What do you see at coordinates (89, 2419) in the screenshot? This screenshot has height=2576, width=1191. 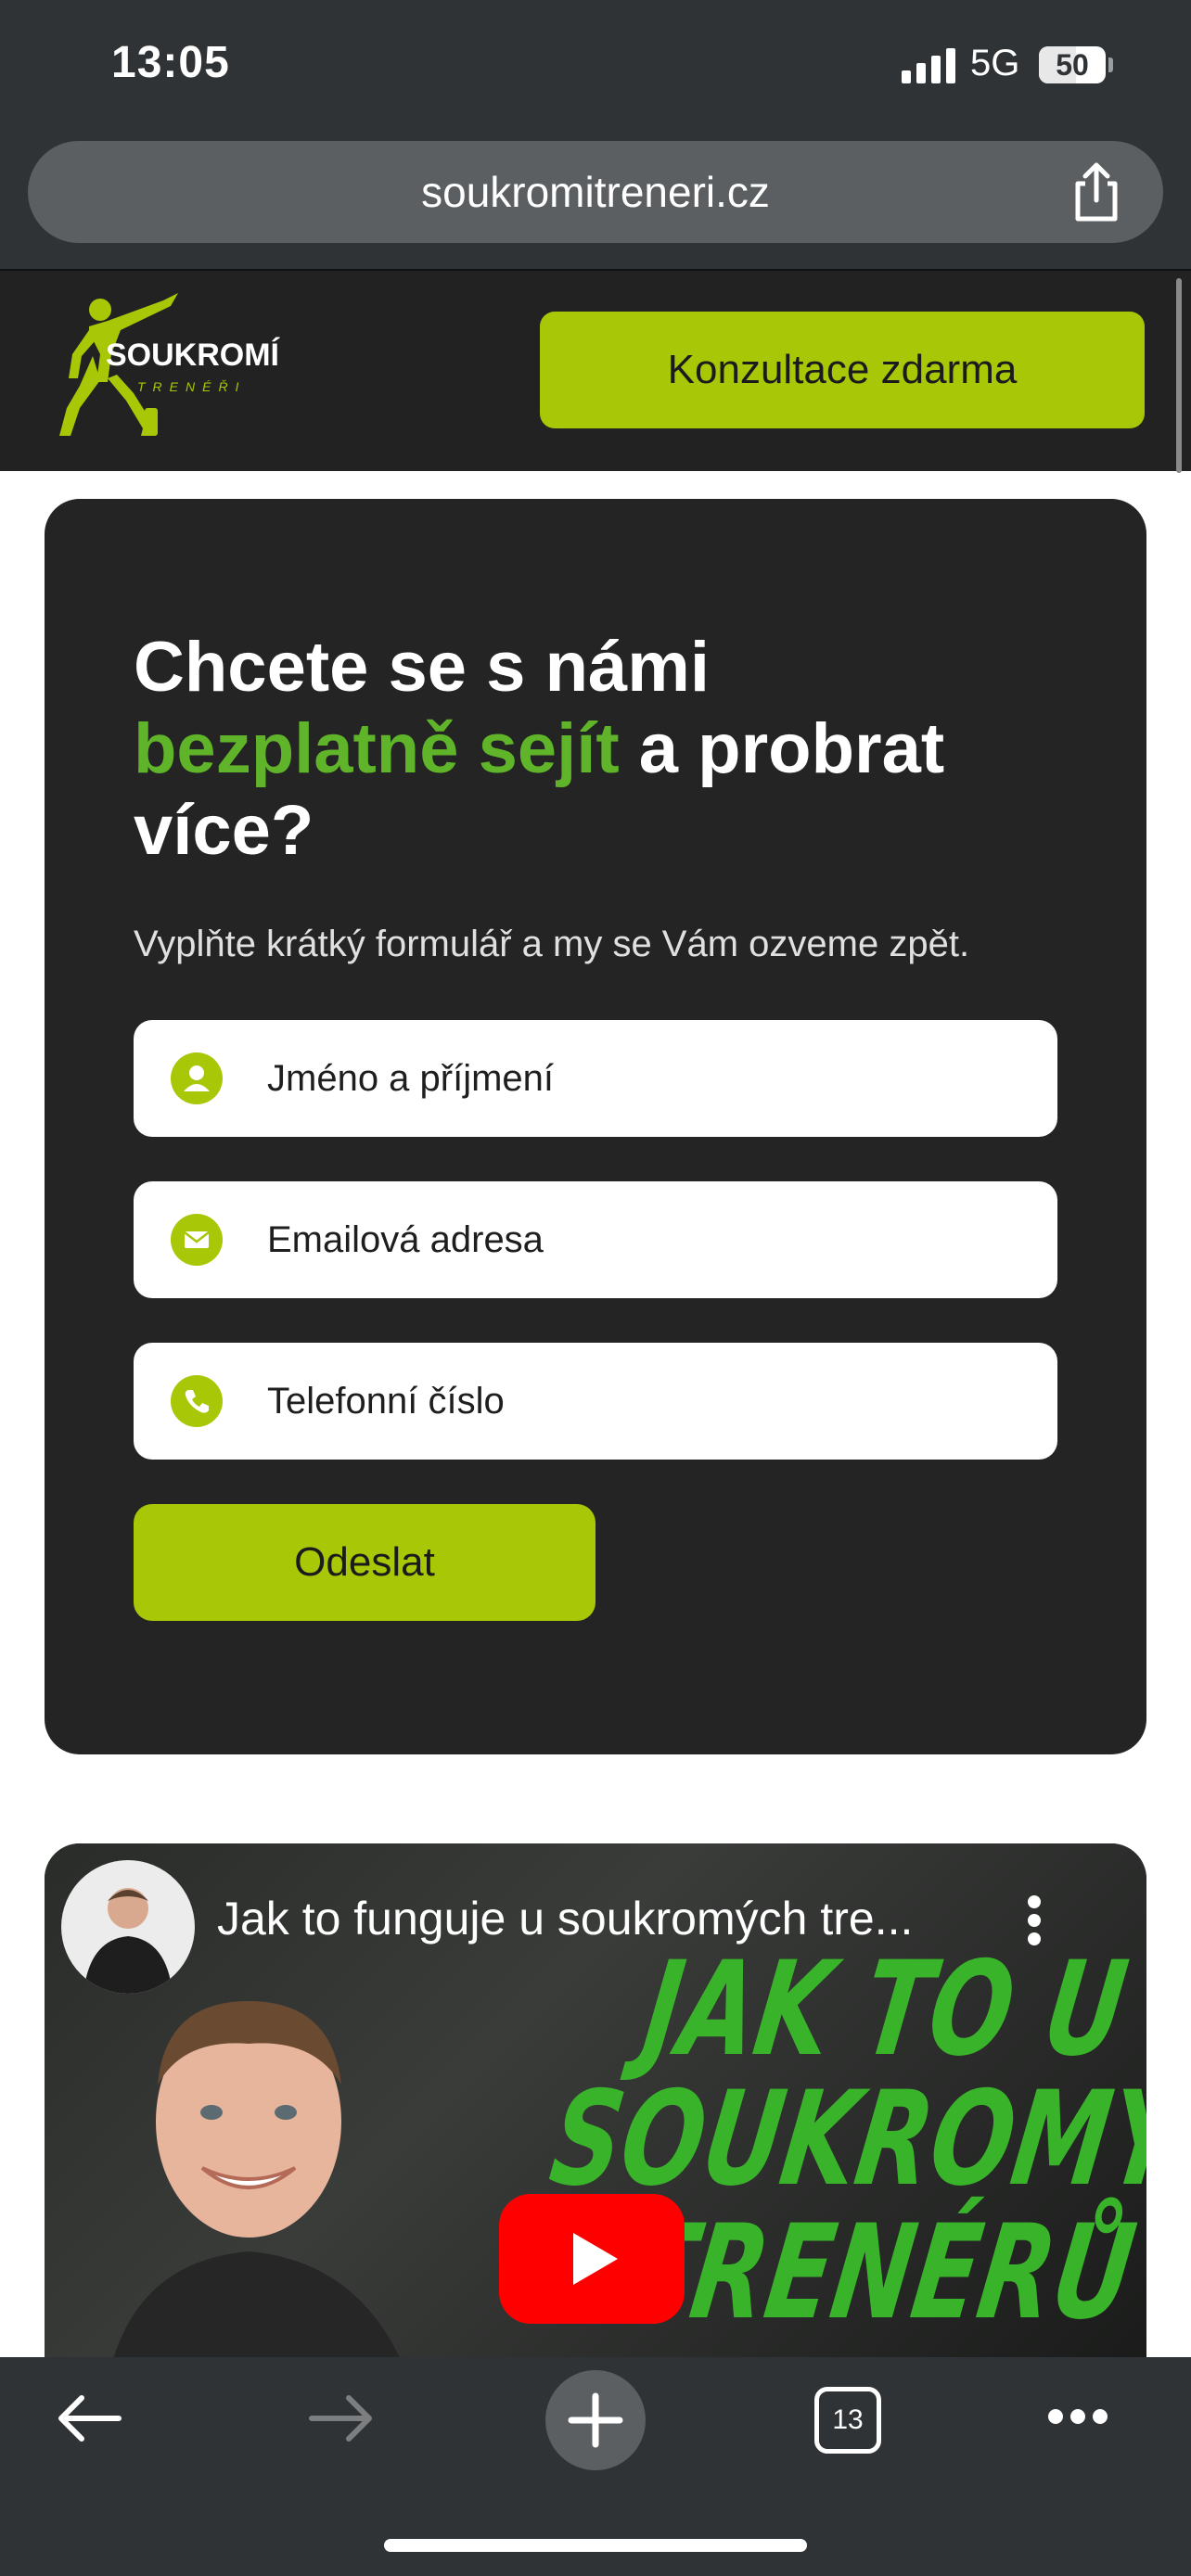 I see `back-arrow-icon` at bounding box center [89, 2419].